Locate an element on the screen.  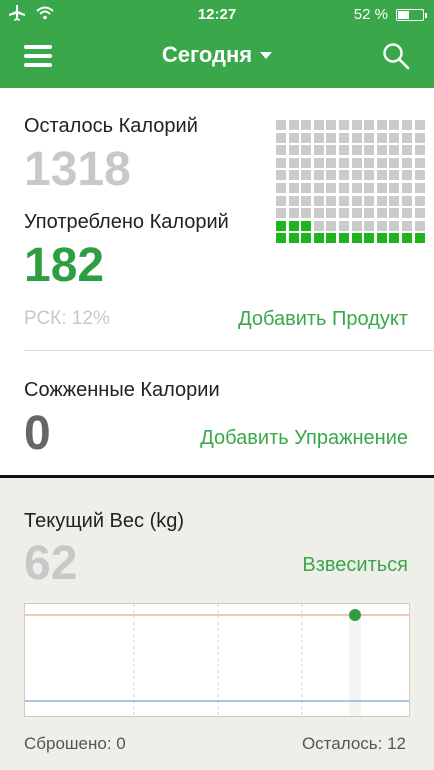
weight-lost-label: Сброшено: 0 is located at coordinates (75, 743).